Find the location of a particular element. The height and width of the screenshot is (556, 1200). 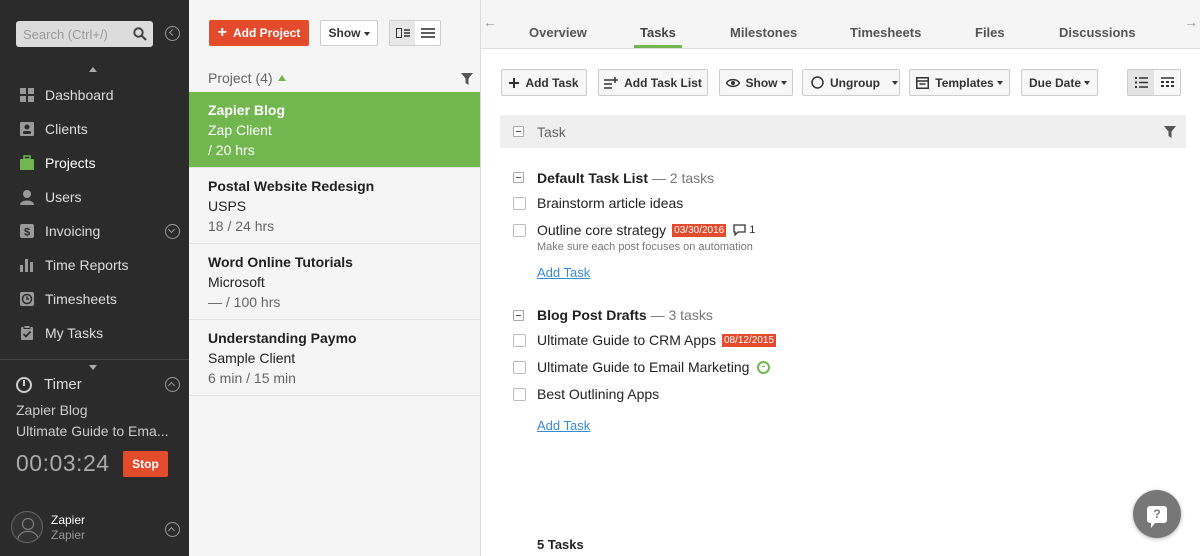

comments-indicator: 1 is located at coordinates (744, 230).